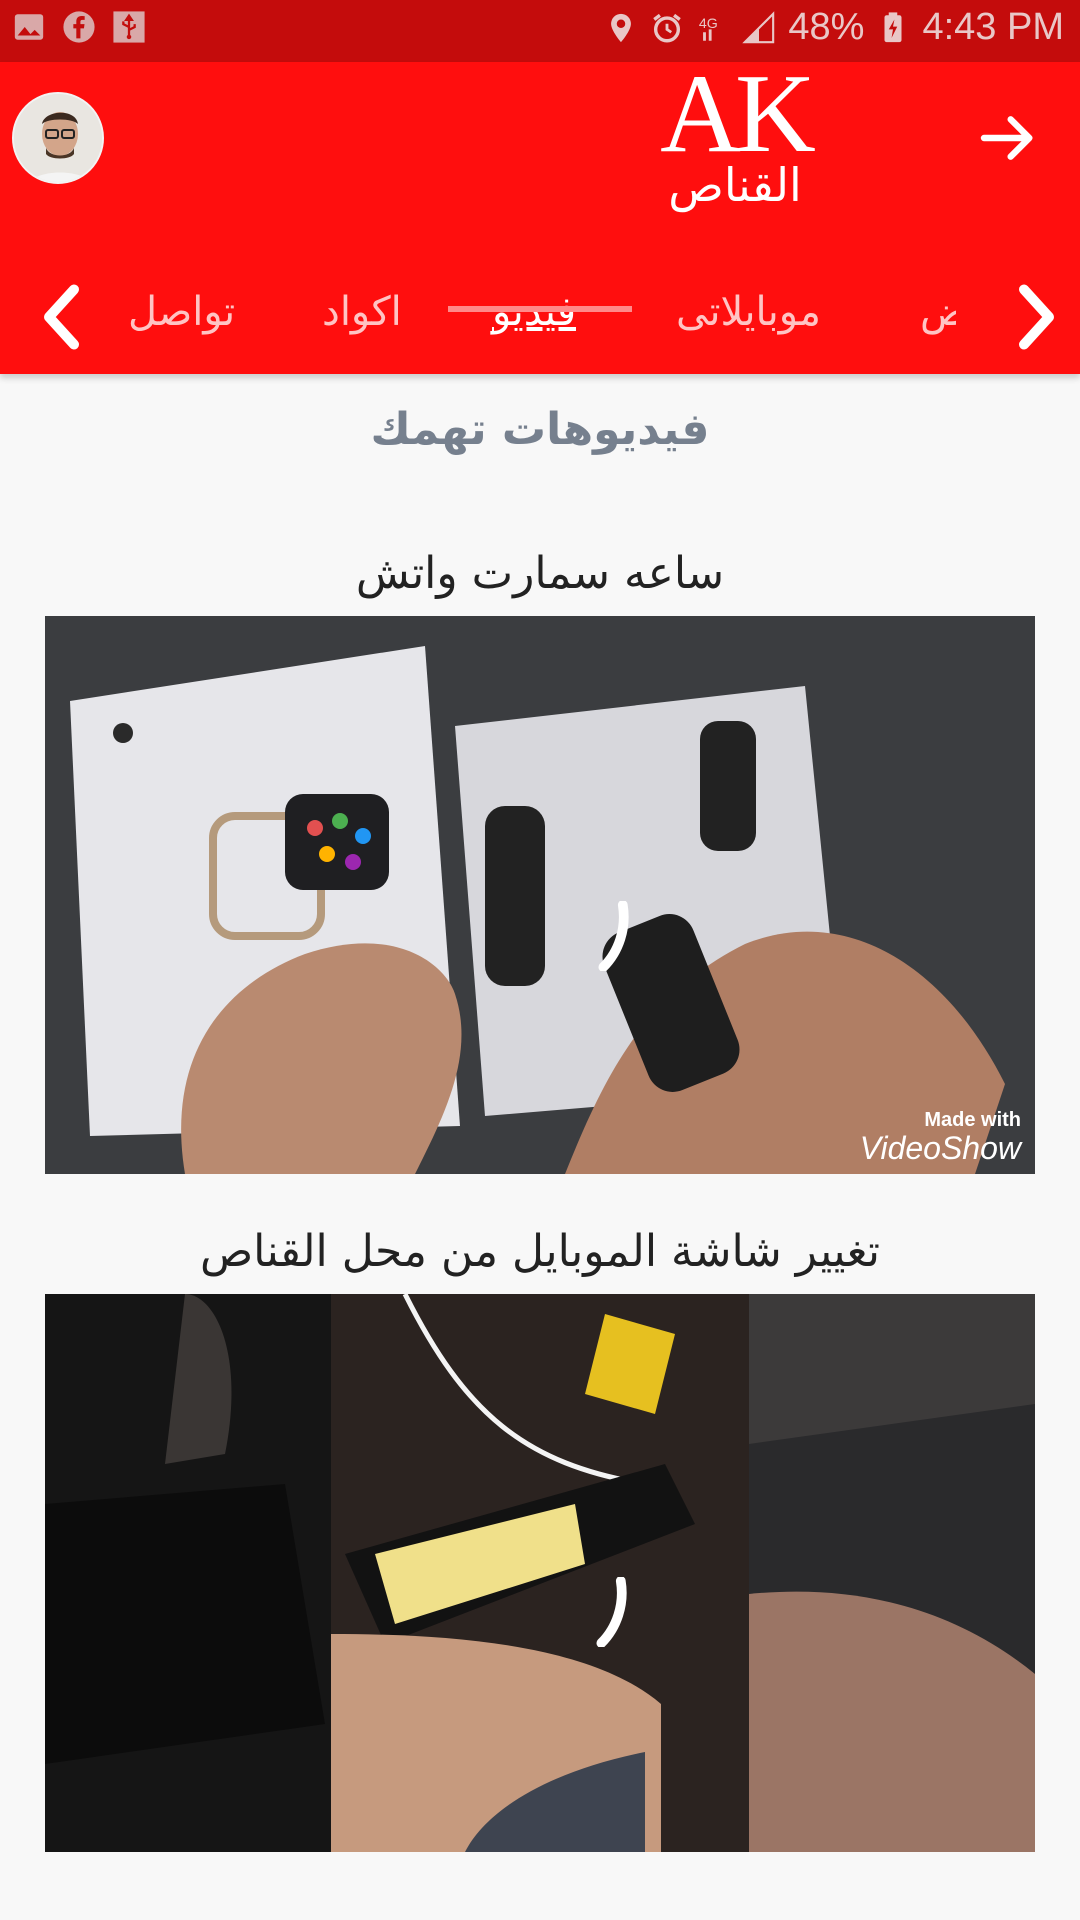  I want to click on tab-contact: تواصل, so click(181, 312).